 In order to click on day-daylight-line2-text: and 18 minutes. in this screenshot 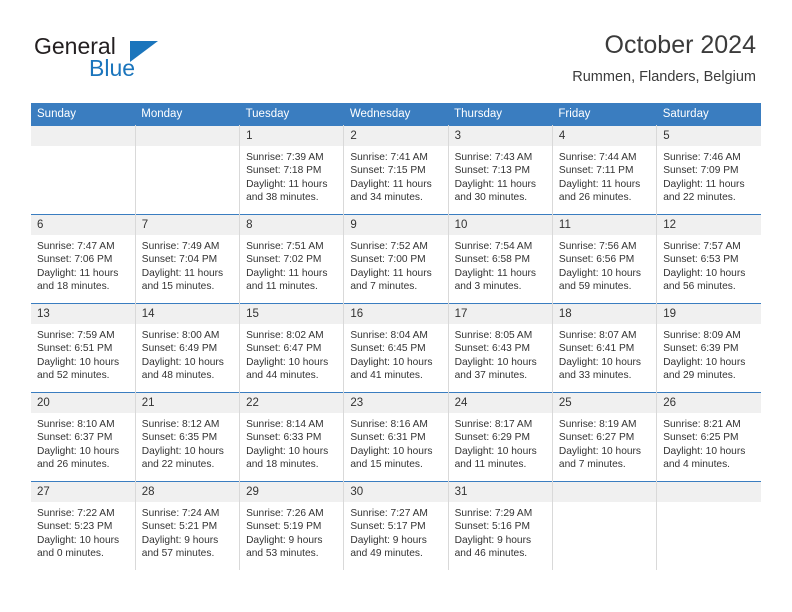, I will do `click(282, 465)`.